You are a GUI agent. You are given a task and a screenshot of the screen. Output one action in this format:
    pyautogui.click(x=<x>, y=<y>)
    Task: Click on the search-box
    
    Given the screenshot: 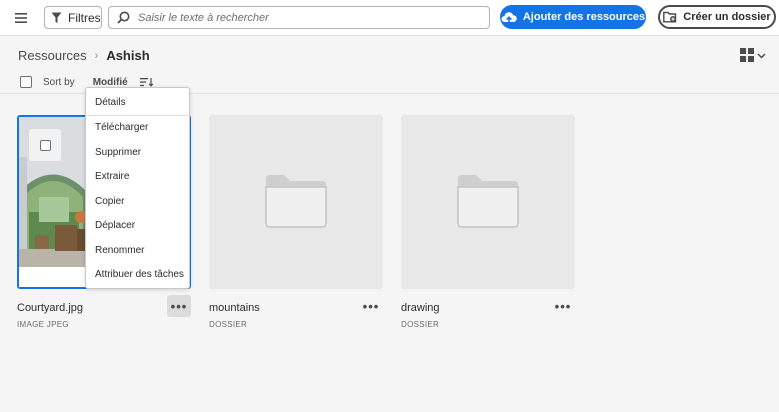 What is the action you would take?
    pyautogui.click(x=299, y=17)
    